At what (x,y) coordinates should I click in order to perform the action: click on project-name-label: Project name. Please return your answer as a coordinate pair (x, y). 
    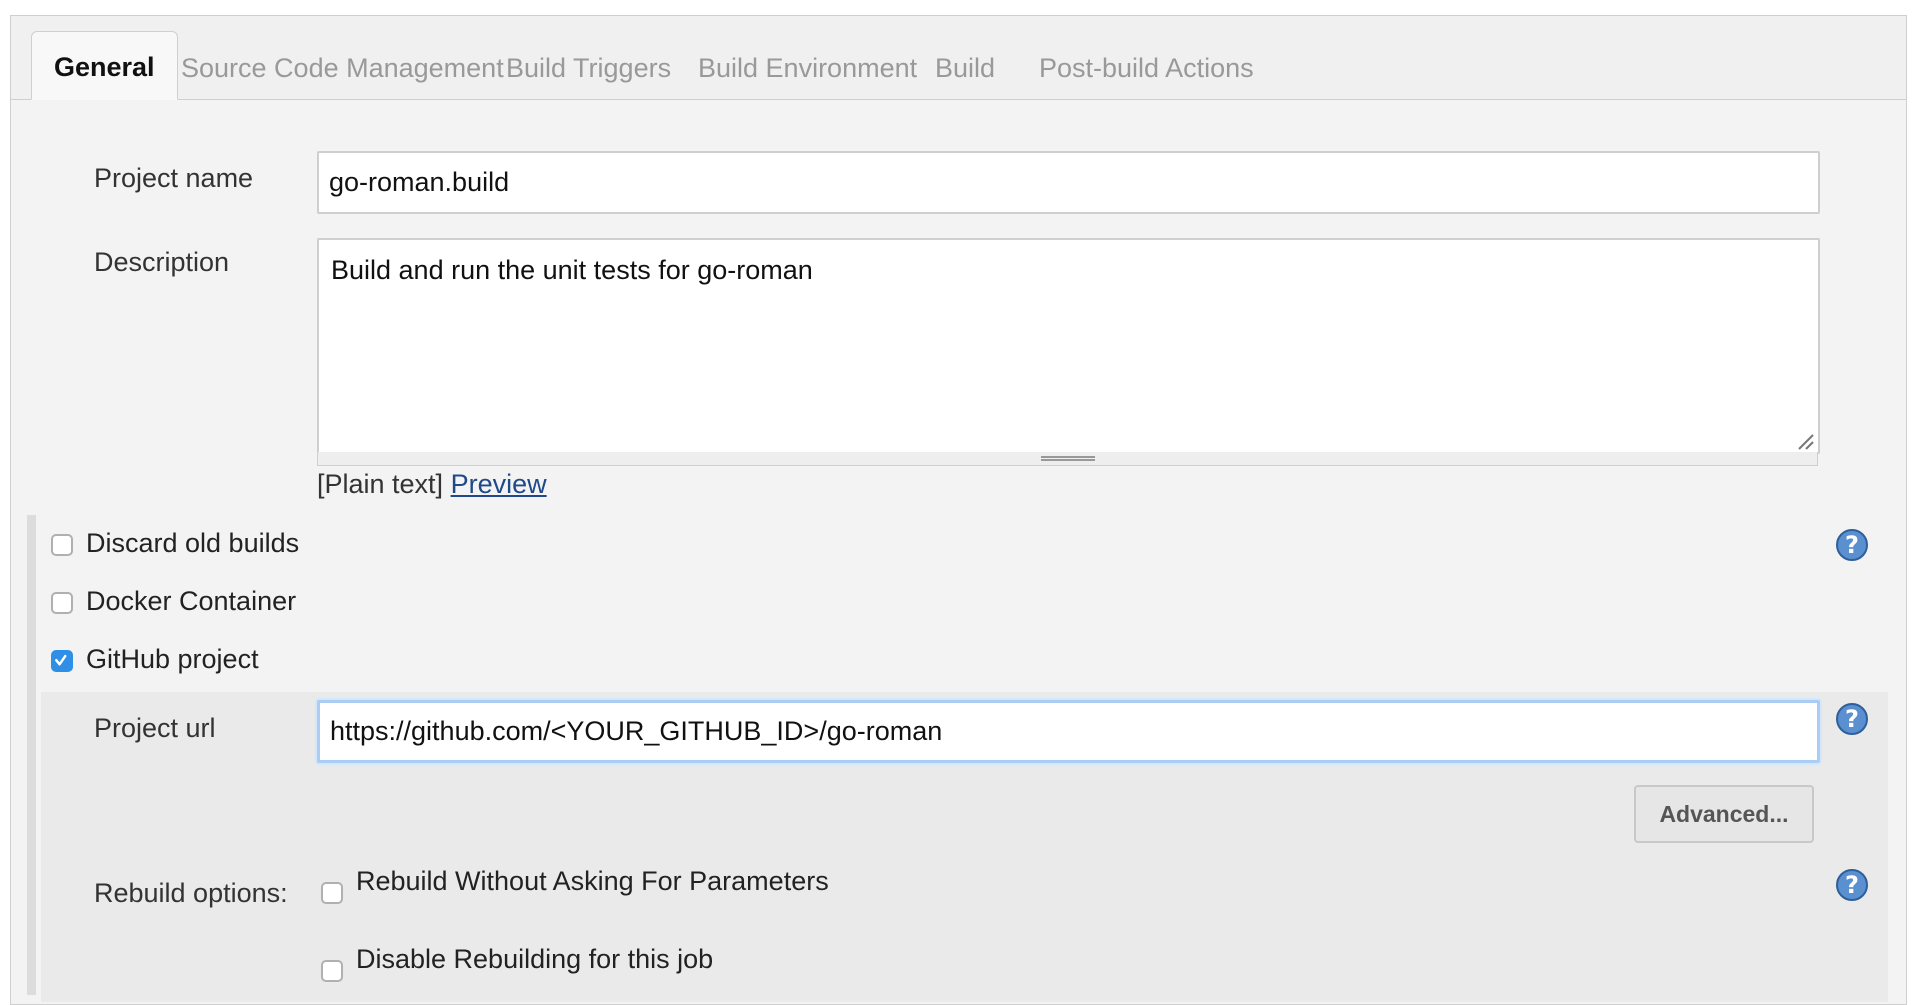
    Looking at the image, I should click on (174, 178).